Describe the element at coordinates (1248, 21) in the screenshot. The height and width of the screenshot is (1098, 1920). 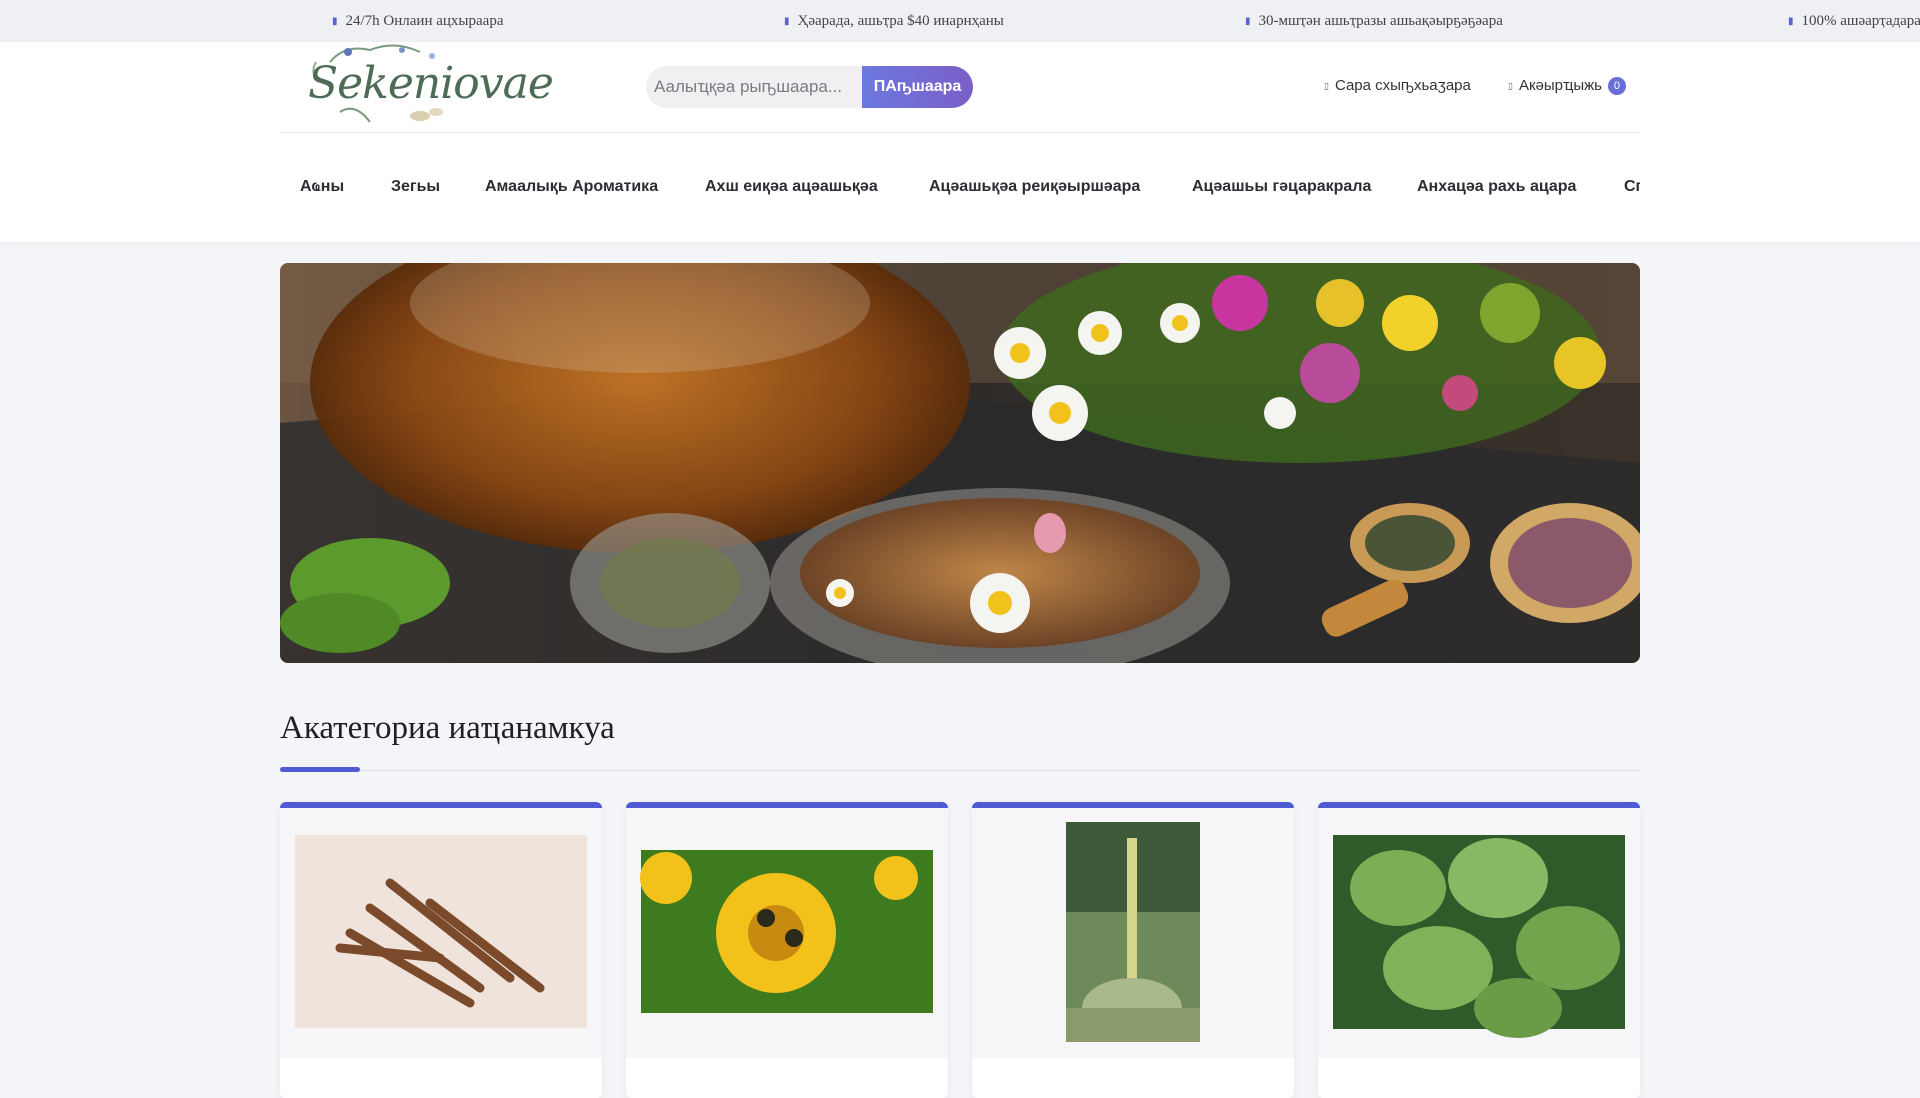
I see `return-icon: ▮` at that location.